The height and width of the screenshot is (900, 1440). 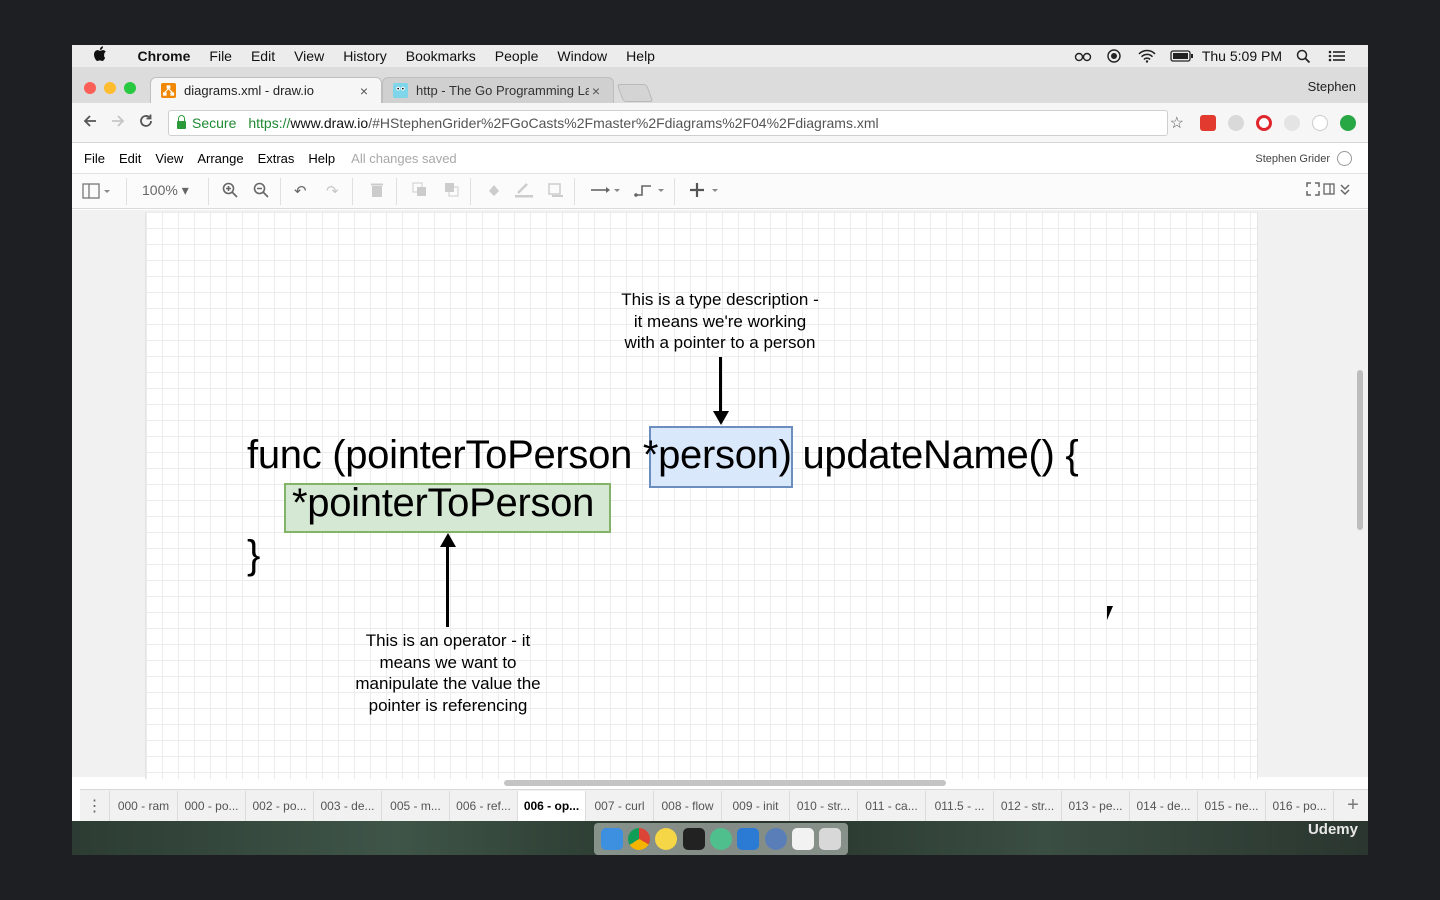 I want to click on back-arrow-icon, so click(x=90, y=123).